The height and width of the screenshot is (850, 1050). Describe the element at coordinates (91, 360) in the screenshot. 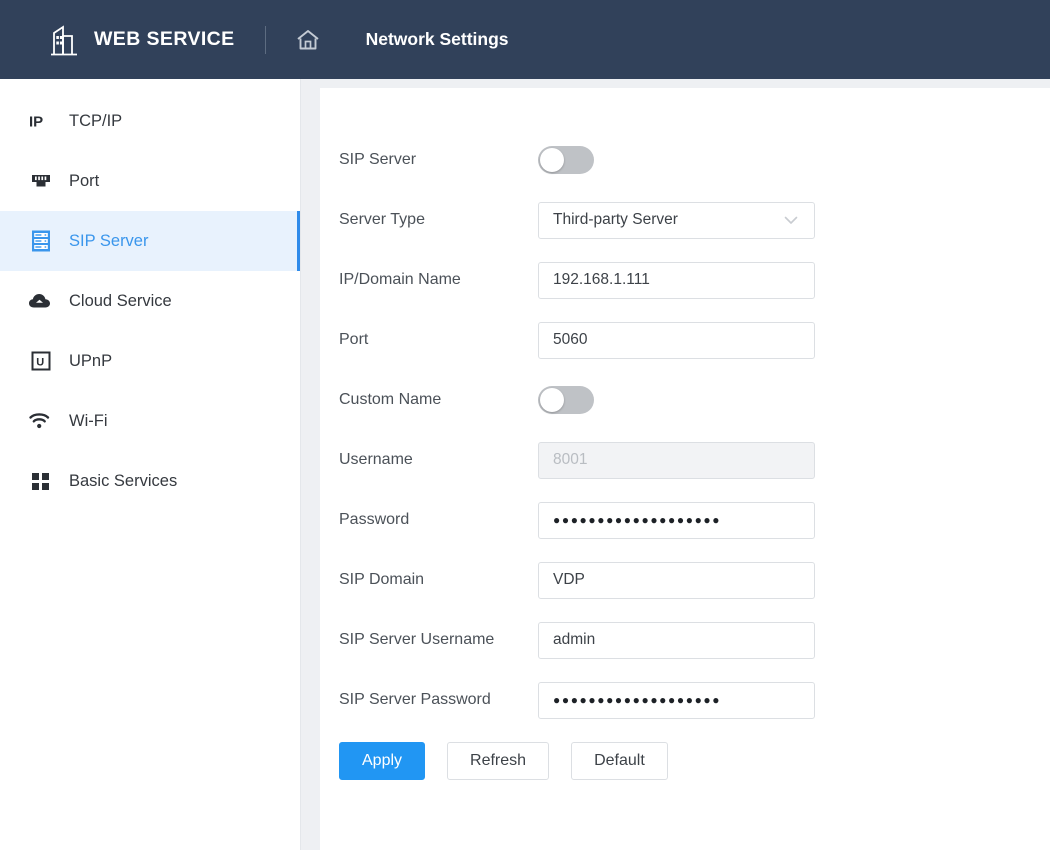

I see `sidebar-item-label: UPnP` at that location.